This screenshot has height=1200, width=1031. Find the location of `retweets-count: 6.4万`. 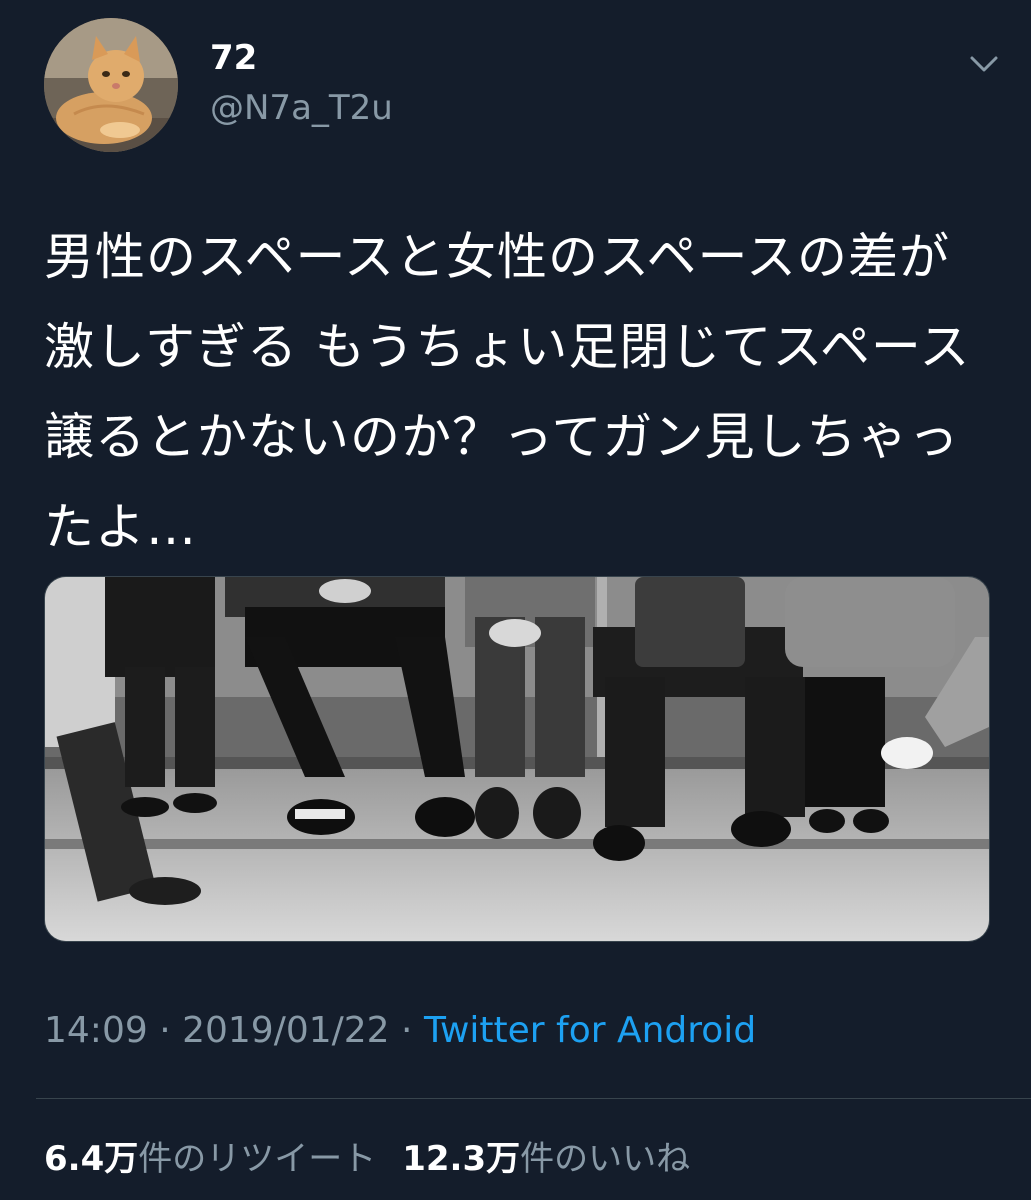

retweets-count: 6.4万 is located at coordinates (91, 1159).